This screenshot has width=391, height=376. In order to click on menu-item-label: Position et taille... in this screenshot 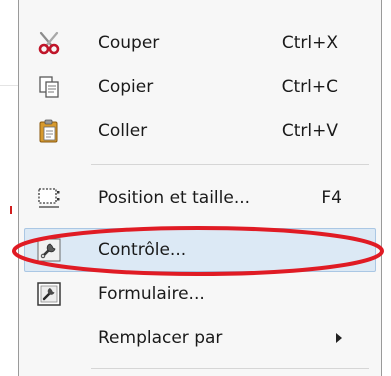, I will do `click(174, 198)`.